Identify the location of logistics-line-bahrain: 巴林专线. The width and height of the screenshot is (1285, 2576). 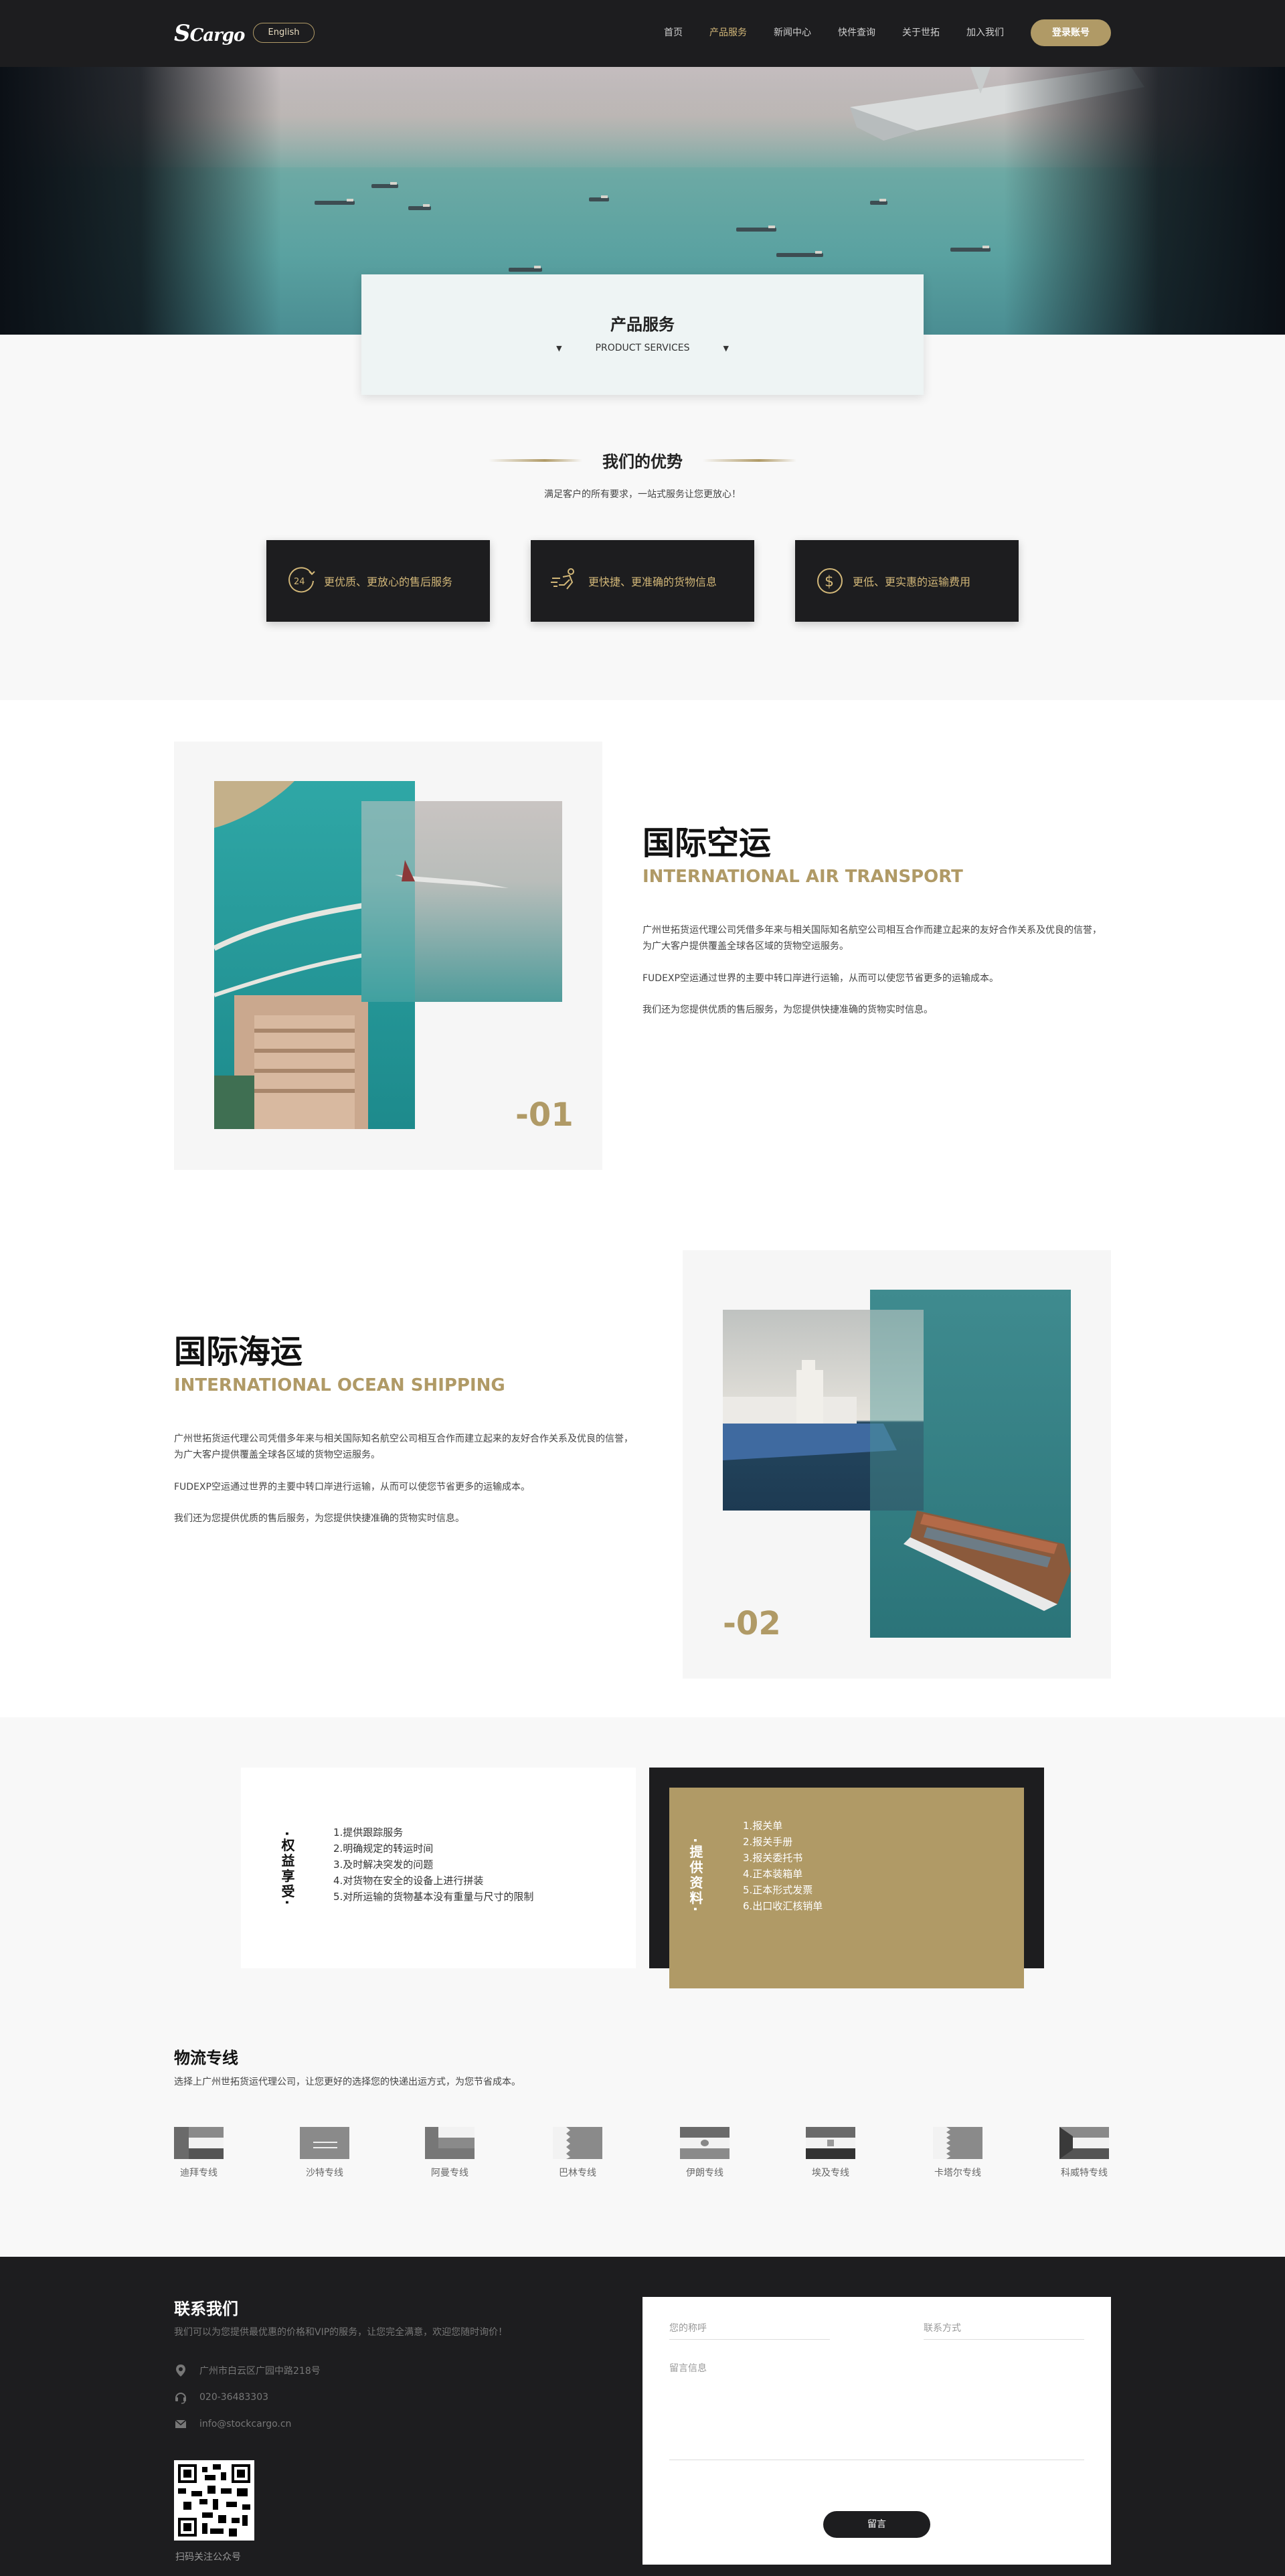
(577, 2153).